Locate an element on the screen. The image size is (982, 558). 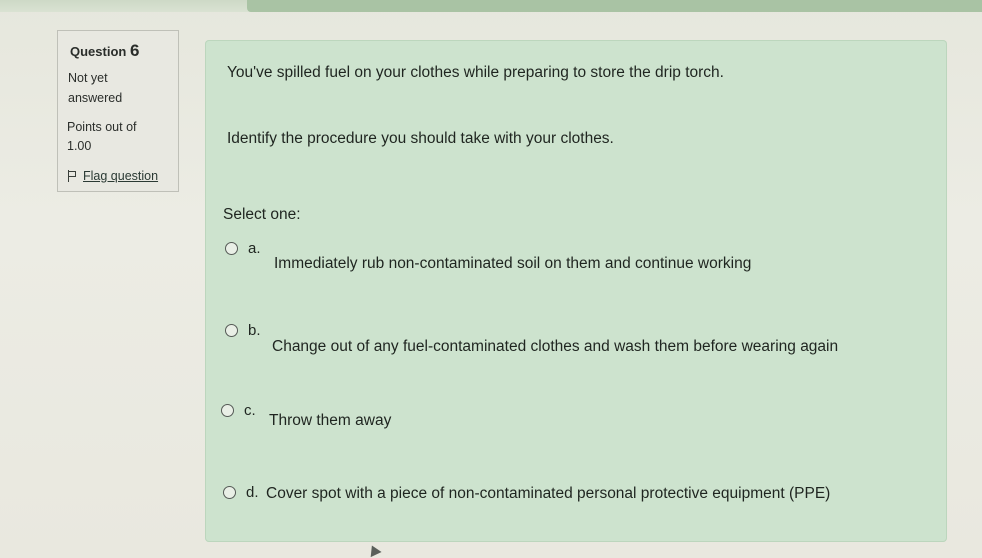
grade-line-1: Points out of is located at coordinates (102, 127).